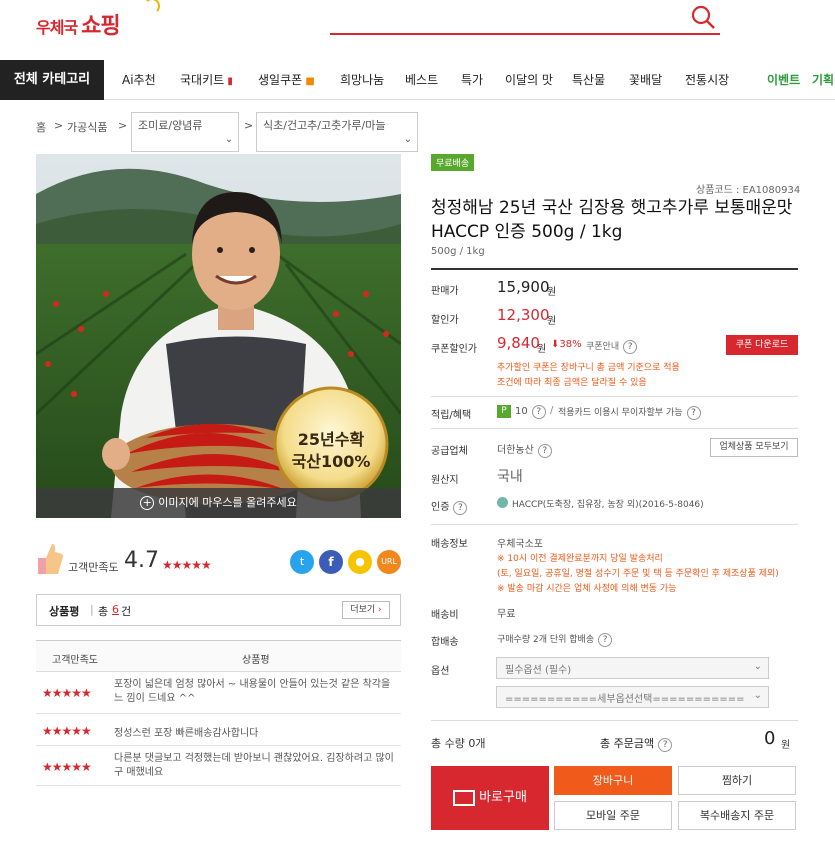  What do you see at coordinates (502, 502) in the screenshot?
I see `haccp-icon` at bounding box center [502, 502].